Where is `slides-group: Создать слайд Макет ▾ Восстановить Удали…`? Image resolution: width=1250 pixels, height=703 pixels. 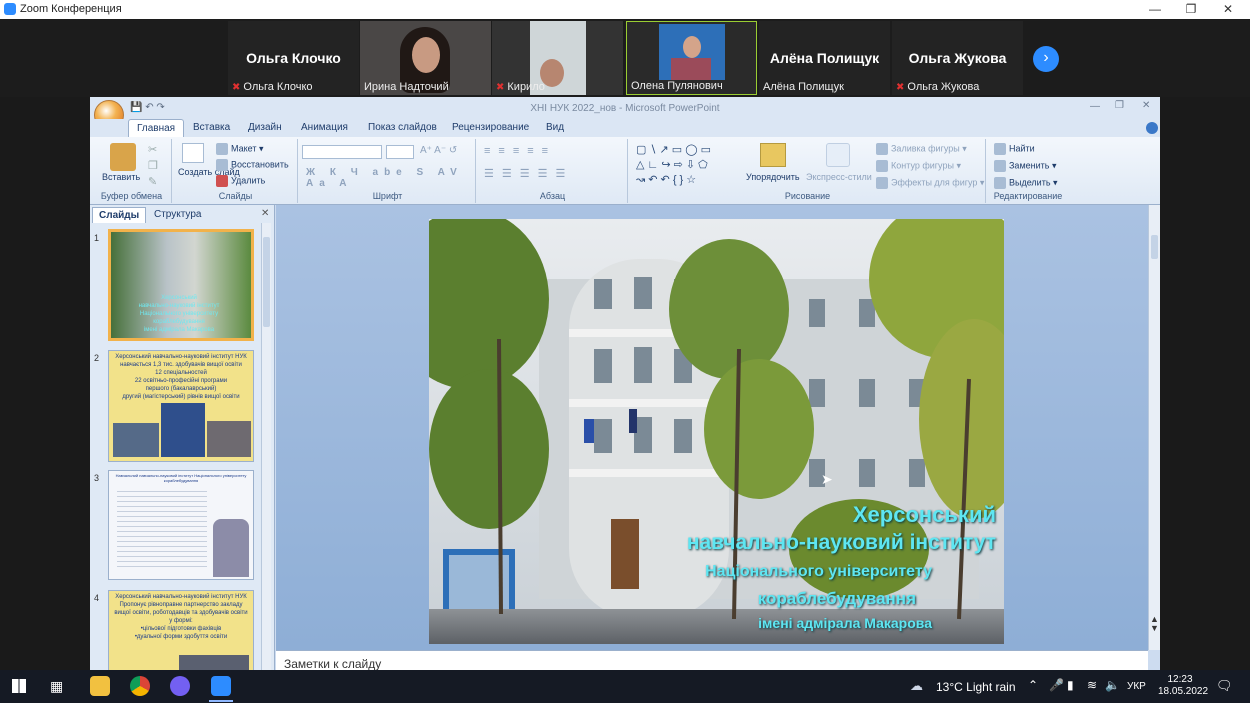
slides-group: Создать слайд Макет ▾ Восстановить Удали… is located at coordinates (236, 171).